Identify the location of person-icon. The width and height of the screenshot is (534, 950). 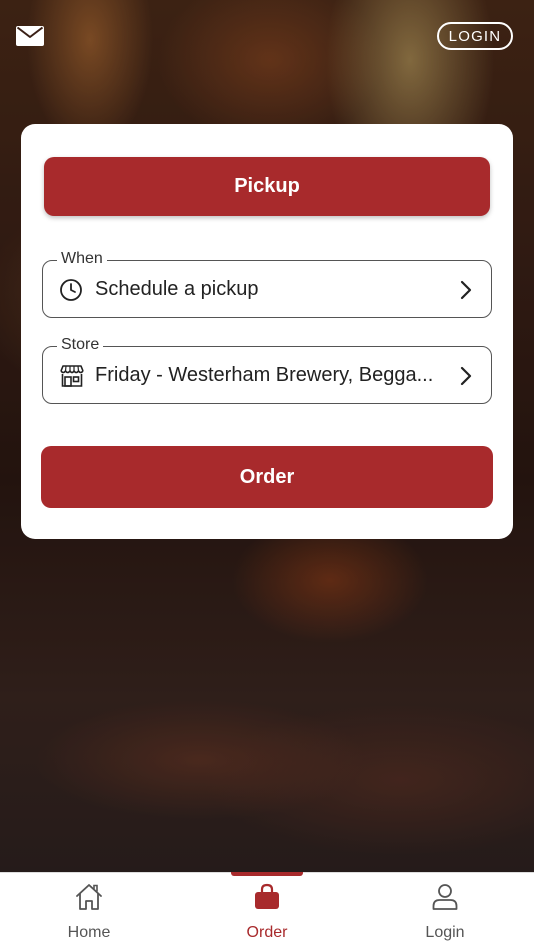
(445, 897).